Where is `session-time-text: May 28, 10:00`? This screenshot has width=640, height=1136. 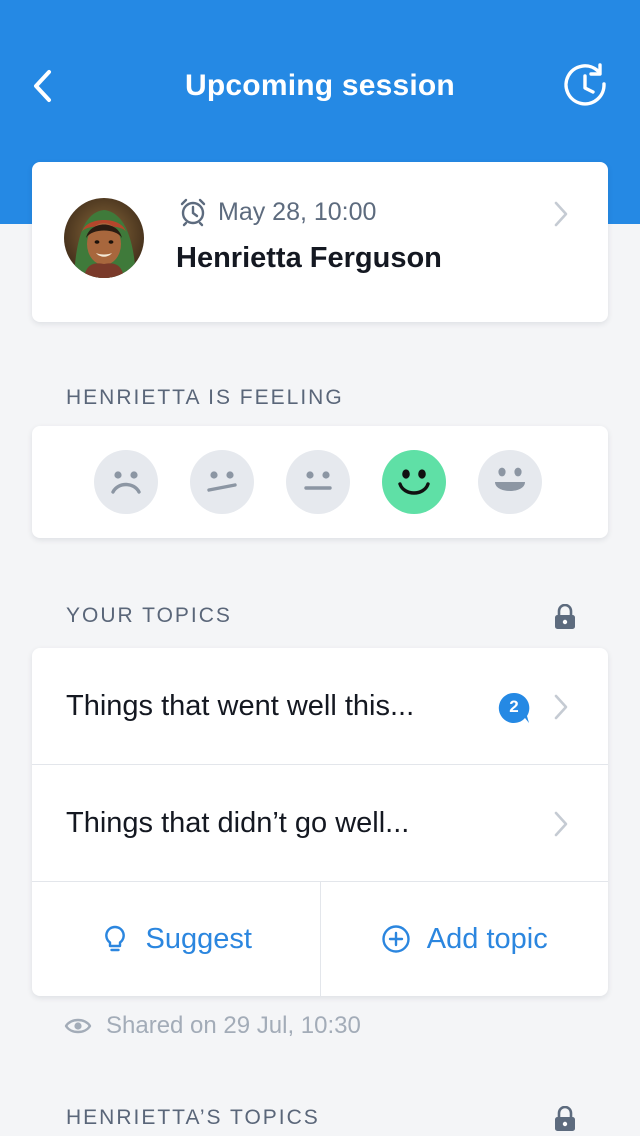
session-time-text: May 28, 10:00 is located at coordinates (297, 211).